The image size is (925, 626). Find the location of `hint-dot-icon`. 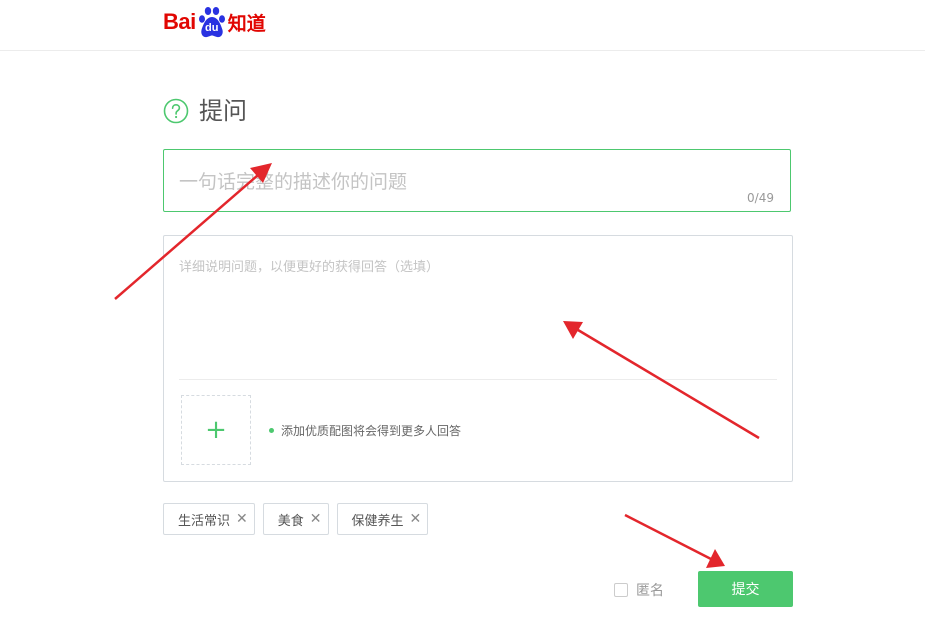

hint-dot-icon is located at coordinates (271, 430).